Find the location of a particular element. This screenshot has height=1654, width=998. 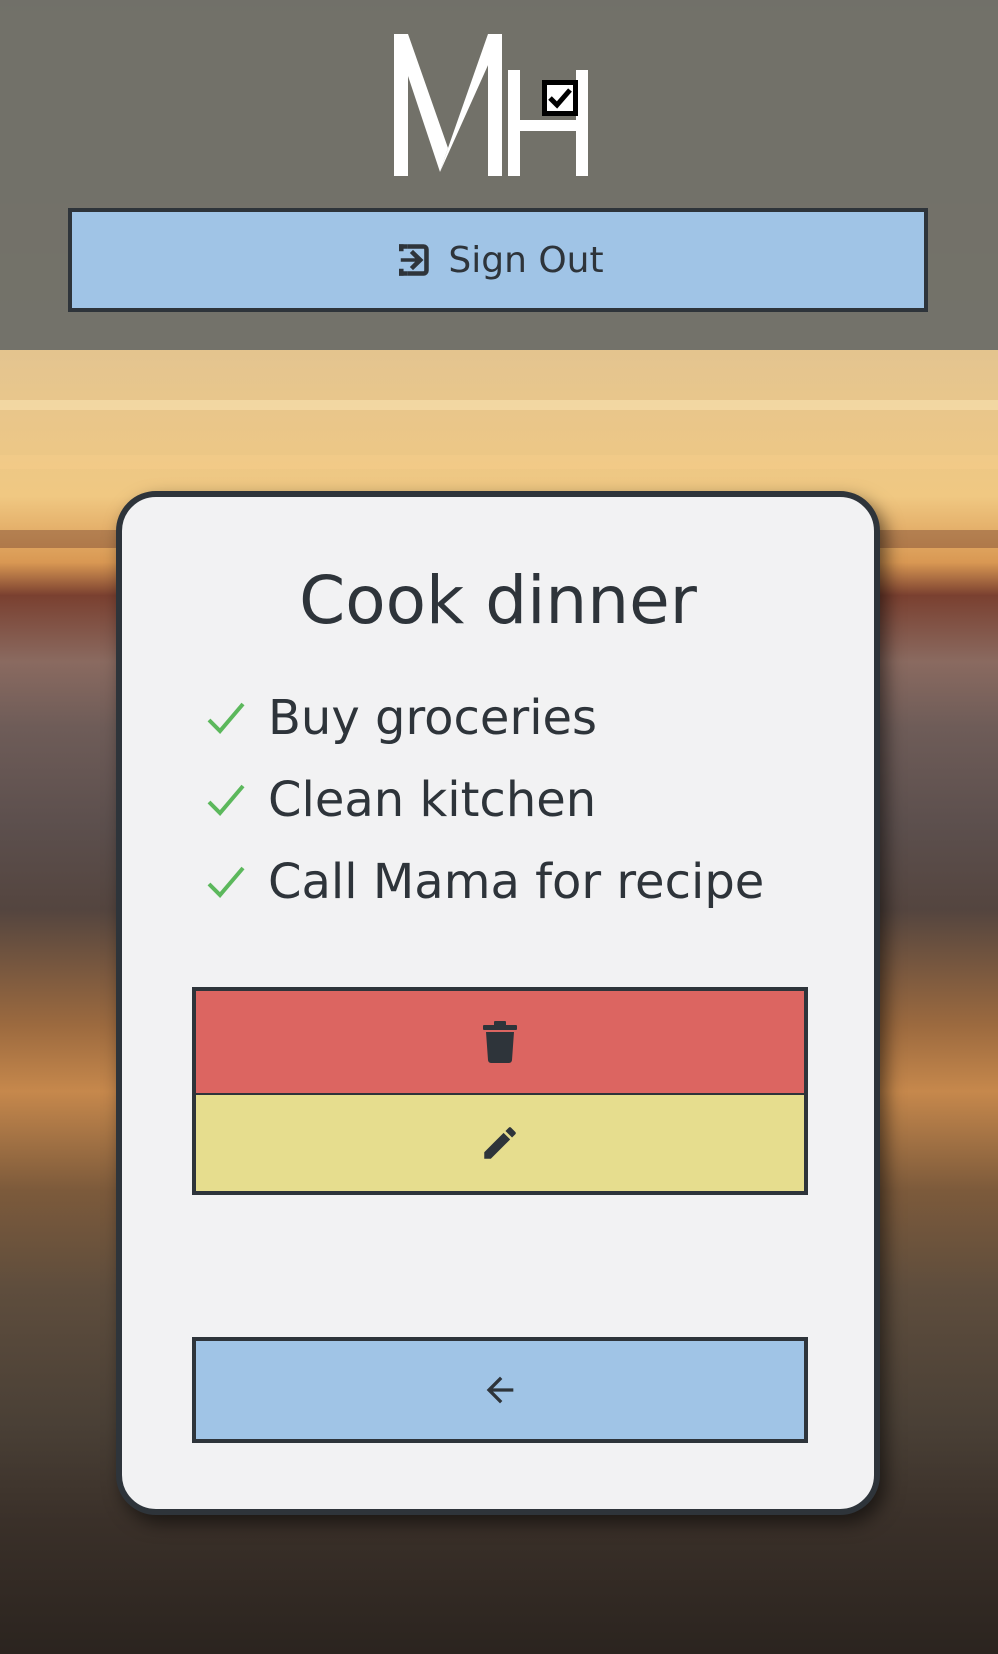

delete-button is located at coordinates (500, 1041).